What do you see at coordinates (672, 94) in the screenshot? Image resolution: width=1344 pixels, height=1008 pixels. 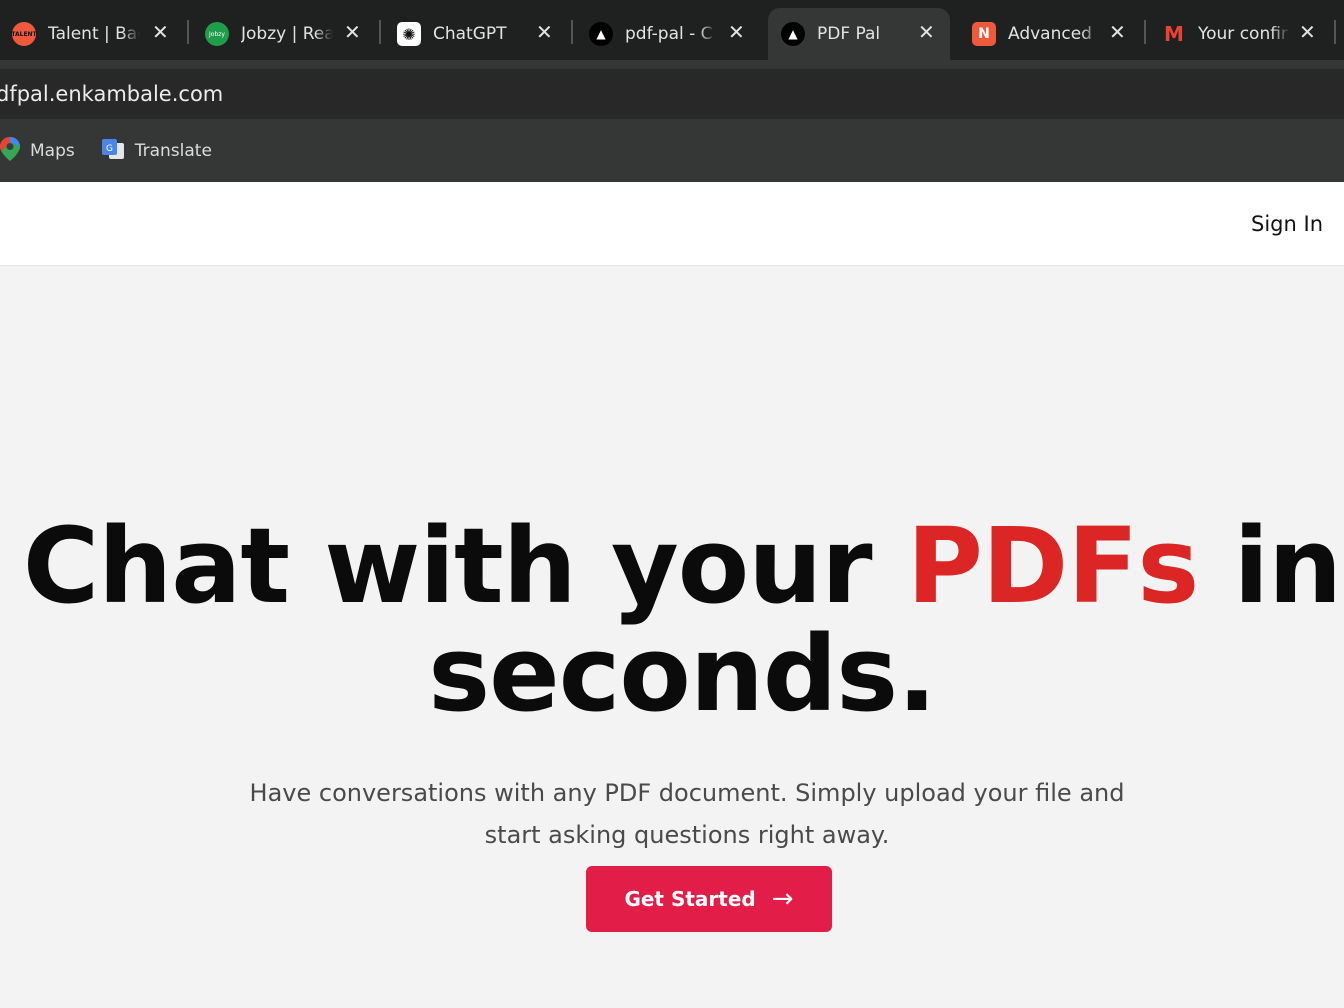 I see `address-bar: dfpal.enkambale.com` at bounding box center [672, 94].